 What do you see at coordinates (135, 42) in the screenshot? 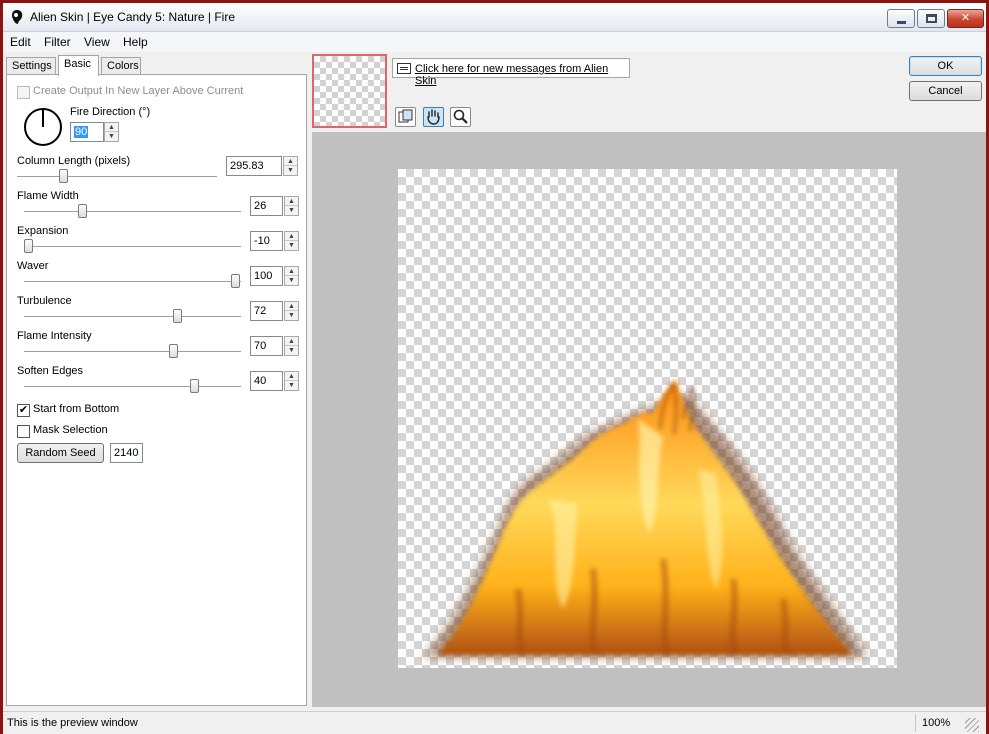
I see `menu-help: Help` at bounding box center [135, 42].